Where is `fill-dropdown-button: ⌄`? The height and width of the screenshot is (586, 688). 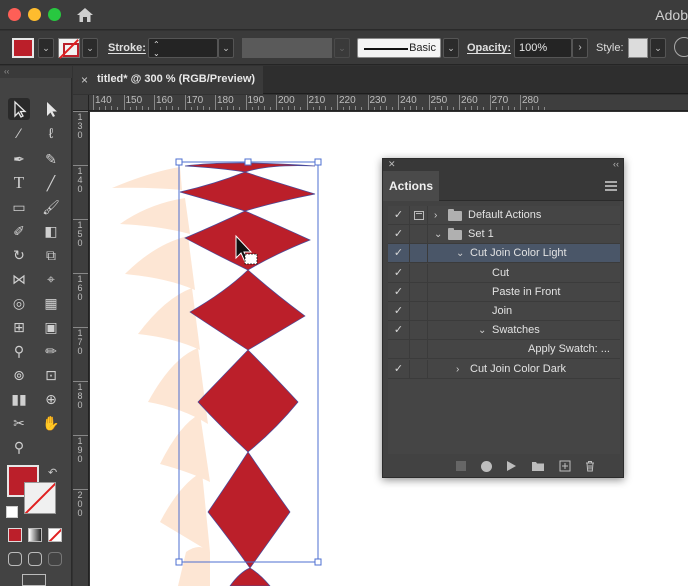 fill-dropdown-button: ⌄ is located at coordinates (46, 48).